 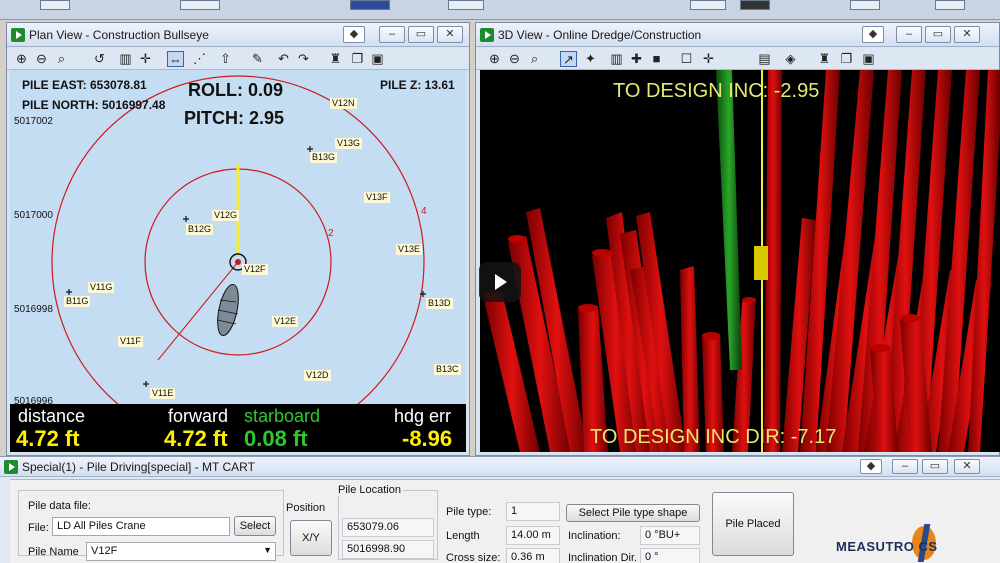 I want to click on position-label: Position, so click(x=306, y=508).